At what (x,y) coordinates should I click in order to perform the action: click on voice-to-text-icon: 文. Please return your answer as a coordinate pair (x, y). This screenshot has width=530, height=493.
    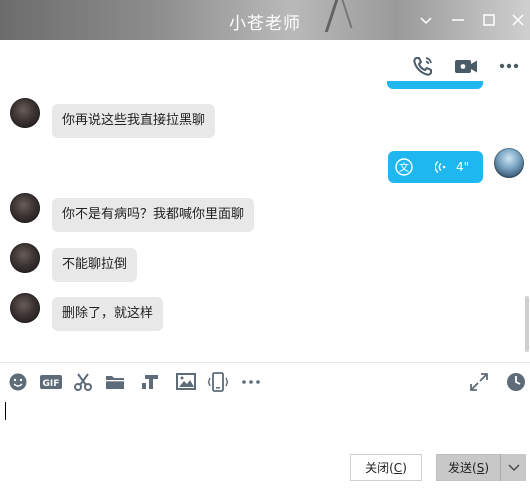
    Looking at the image, I should click on (404, 167).